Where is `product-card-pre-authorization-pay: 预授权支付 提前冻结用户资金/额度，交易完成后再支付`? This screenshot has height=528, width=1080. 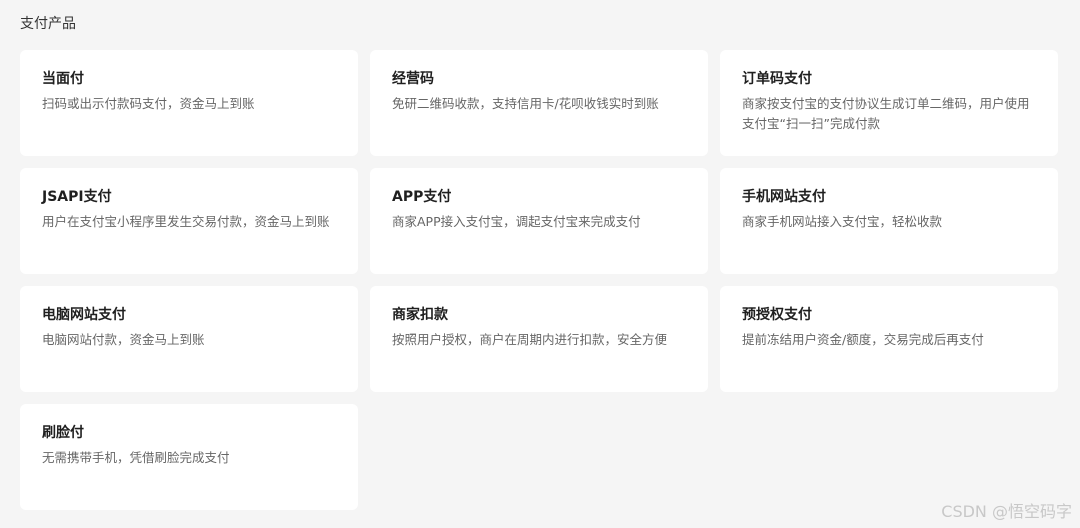
product-card-pre-authorization-pay: 预授权支付 提前冻结用户资金/额度，交易完成后再支付 is located at coordinates (889, 339).